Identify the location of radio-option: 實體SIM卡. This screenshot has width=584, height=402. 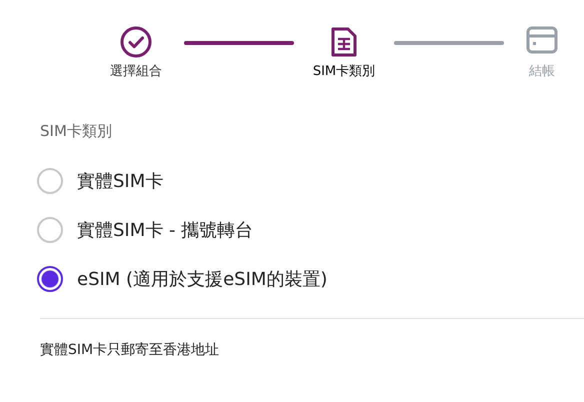
(310, 181).